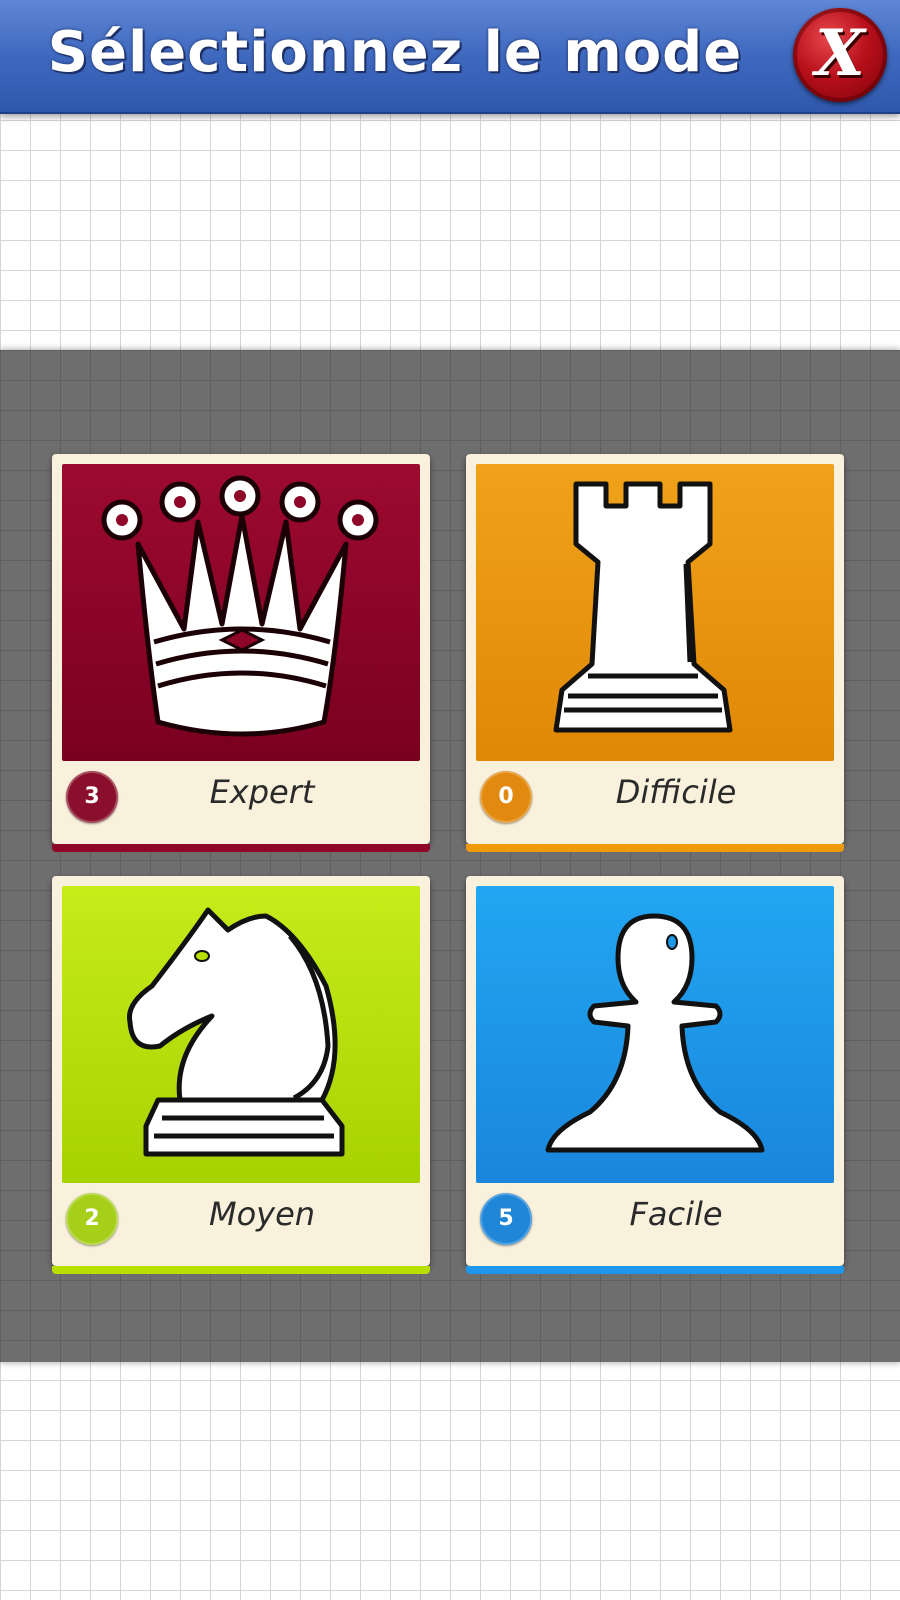 This screenshot has width=900, height=1600. What do you see at coordinates (506, 1219) in the screenshot?
I see `count-badge-facile: 5` at bounding box center [506, 1219].